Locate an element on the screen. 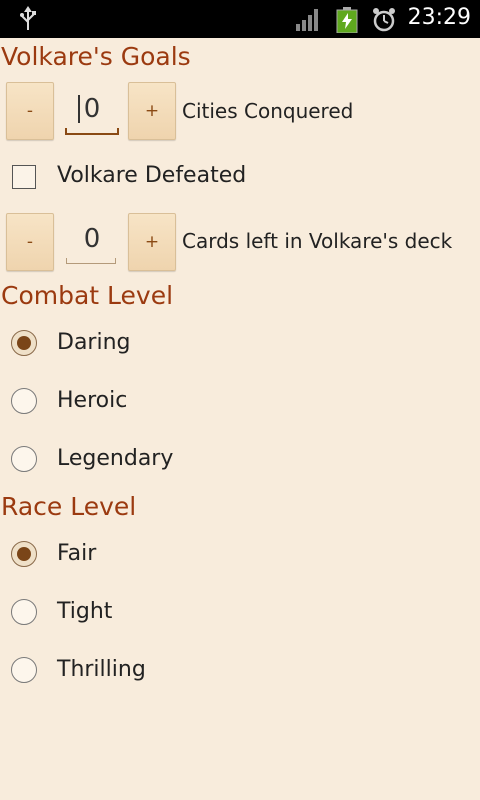  race-level-title: Race Level is located at coordinates (69, 506).